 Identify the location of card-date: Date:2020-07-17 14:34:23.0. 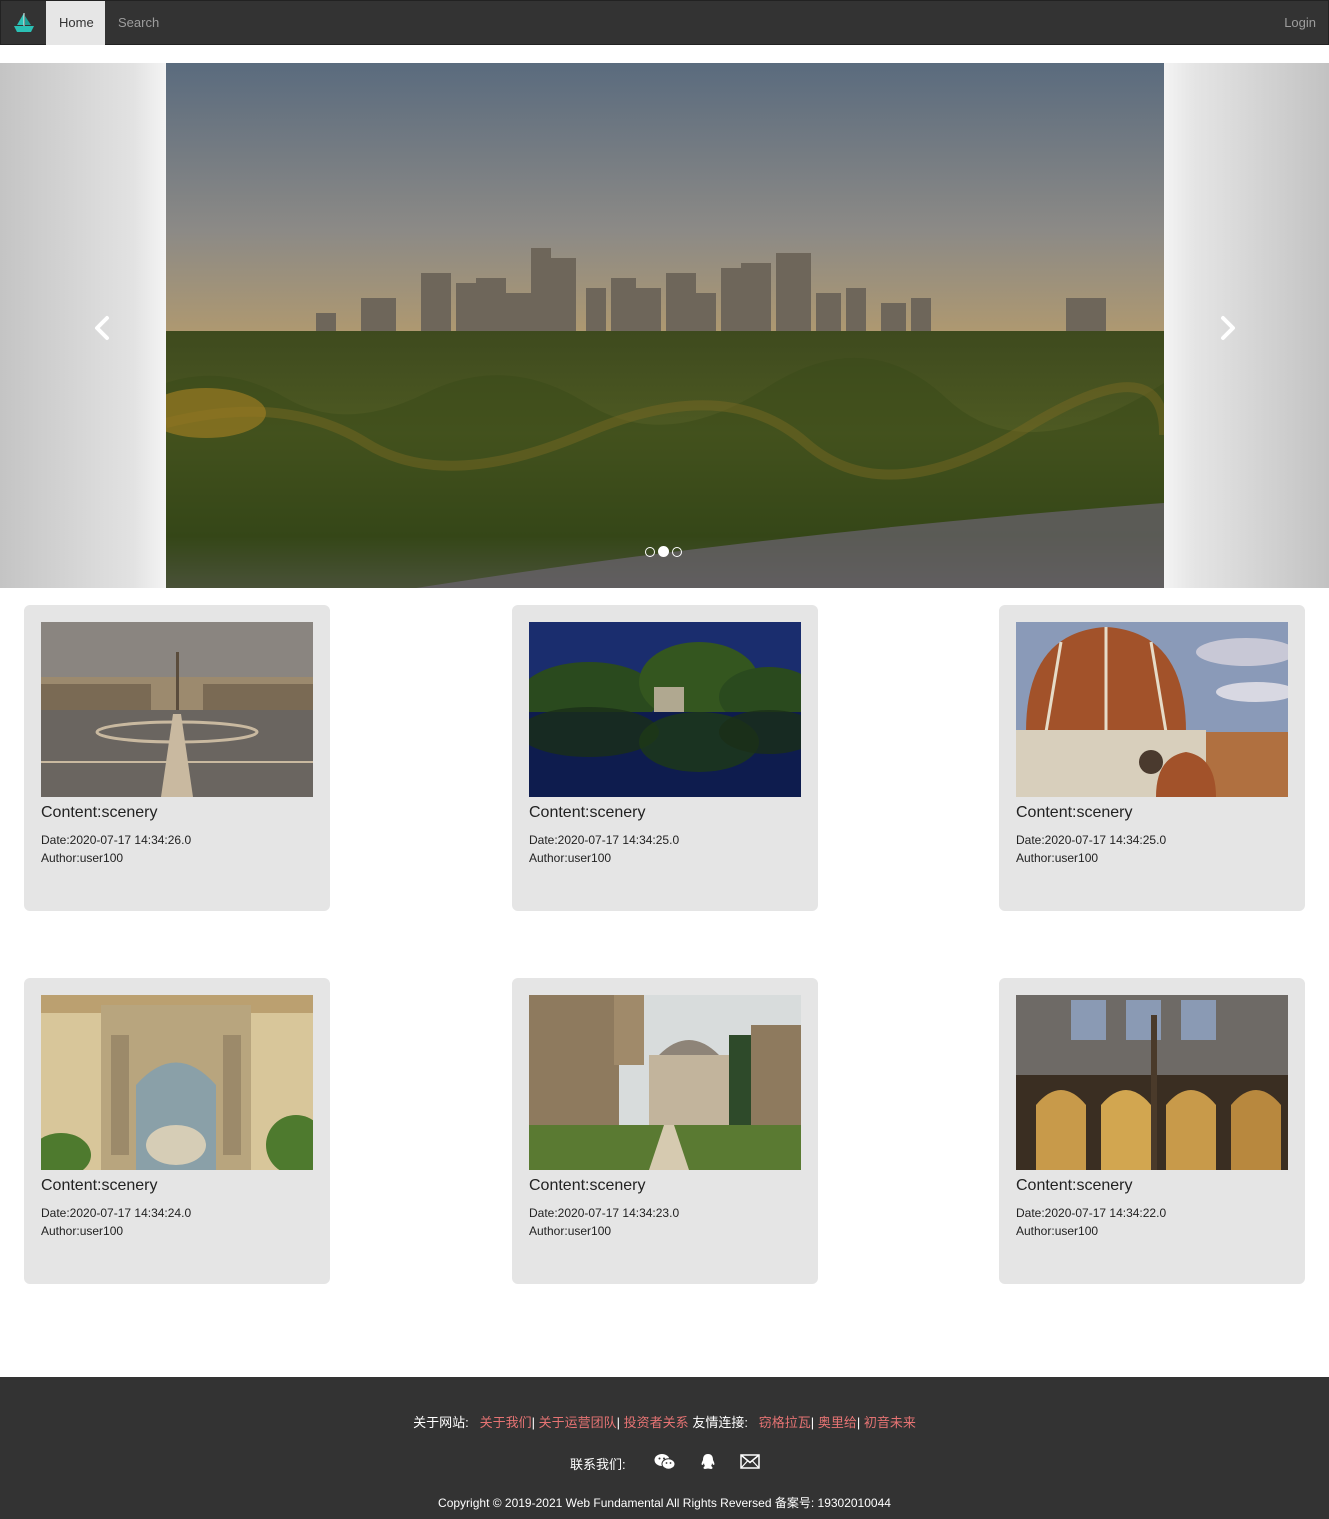
(604, 1213).